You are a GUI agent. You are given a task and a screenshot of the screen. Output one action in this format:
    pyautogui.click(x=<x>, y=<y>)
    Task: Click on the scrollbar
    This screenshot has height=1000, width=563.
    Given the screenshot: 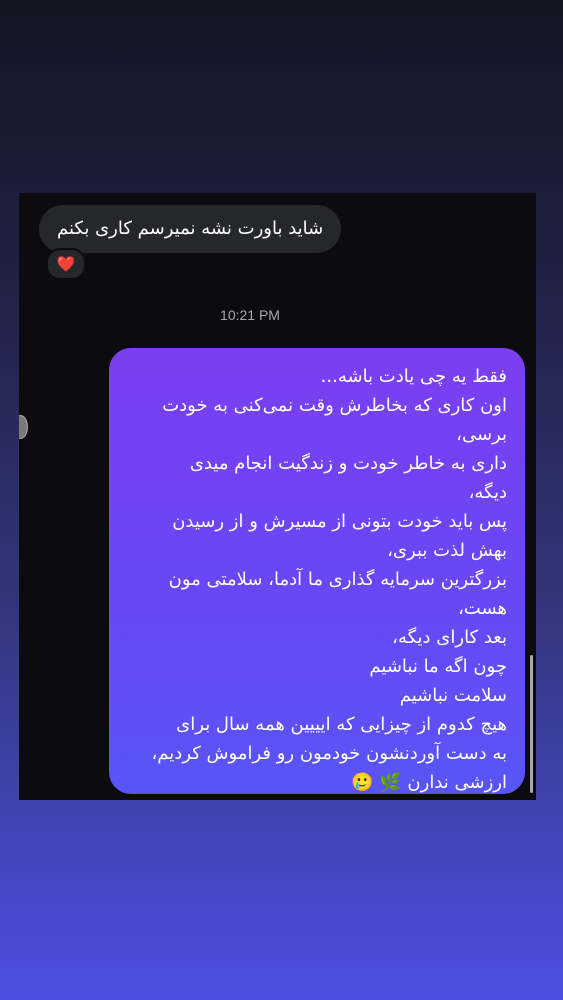 What is the action you would take?
    pyautogui.click(x=531, y=724)
    